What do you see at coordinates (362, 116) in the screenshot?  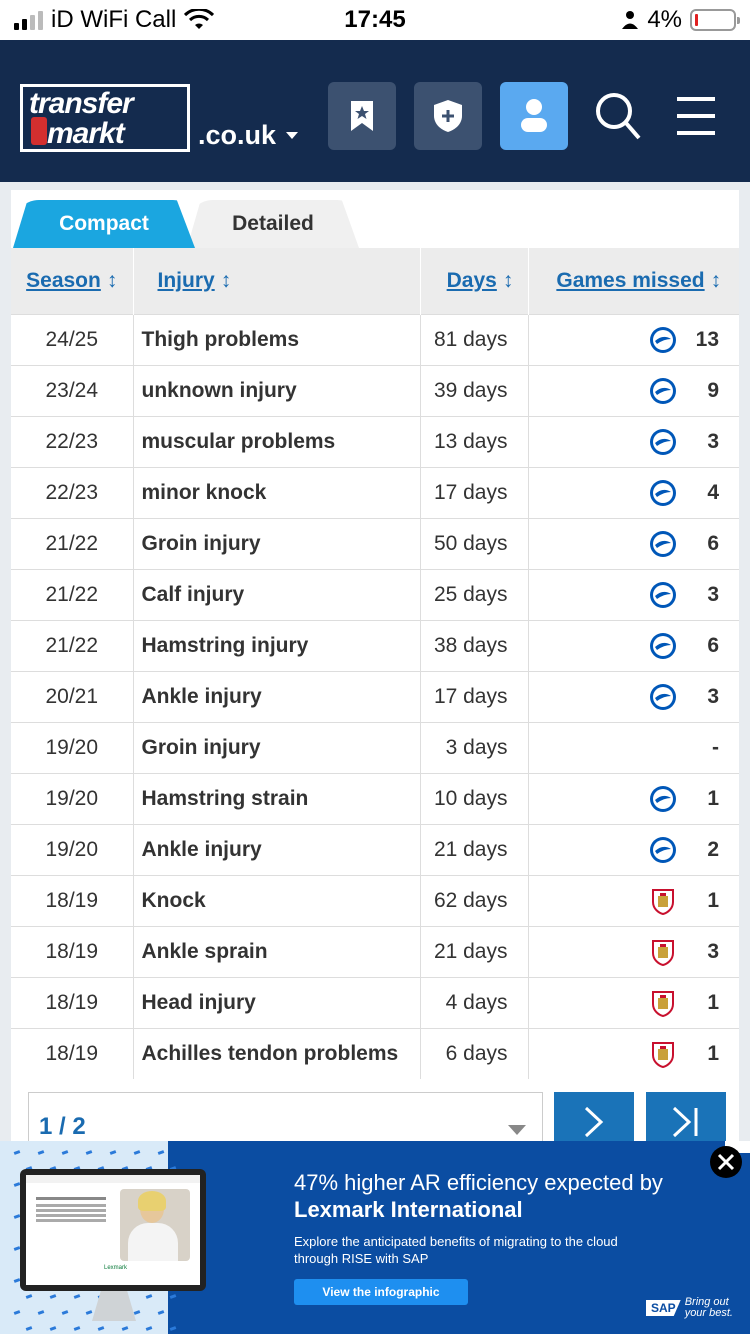 I see `watchlist-button` at bounding box center [362, 116].